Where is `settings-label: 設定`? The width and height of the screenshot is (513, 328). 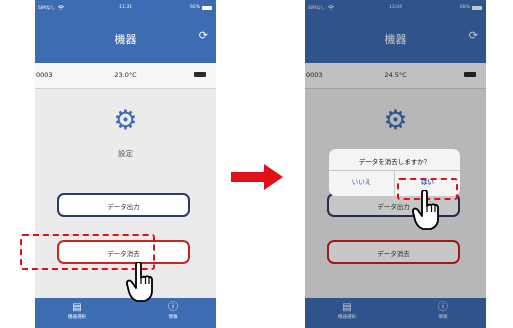 settings-label: 設定 is located at coordinates (125, 153).